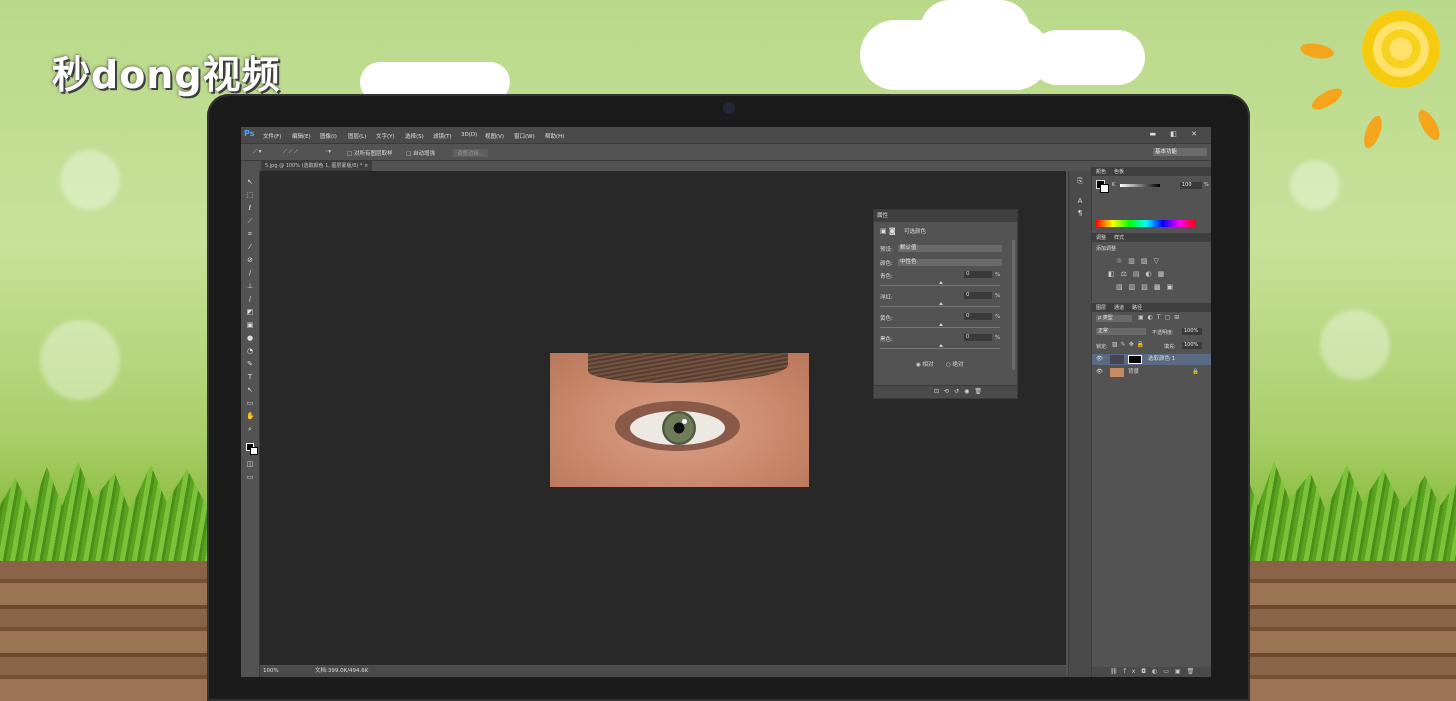 This screenshot has height=701, width=1456. Describe the element at coordinates (940, 285) in the screenshot. I see `cyan-slider` at that location.